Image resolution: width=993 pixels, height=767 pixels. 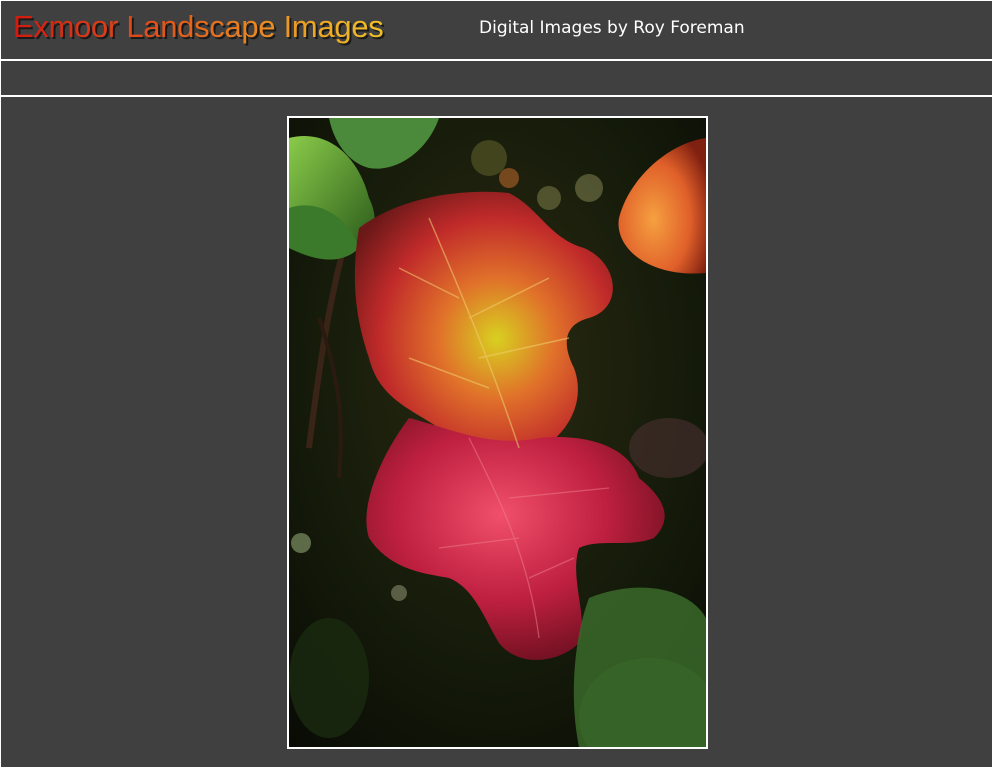 What do you see at coordinates (612, 28) in the screenshot?
I see `site-subtitle: Digital Images by Roy Foreman` at bounding box center [612, 28].